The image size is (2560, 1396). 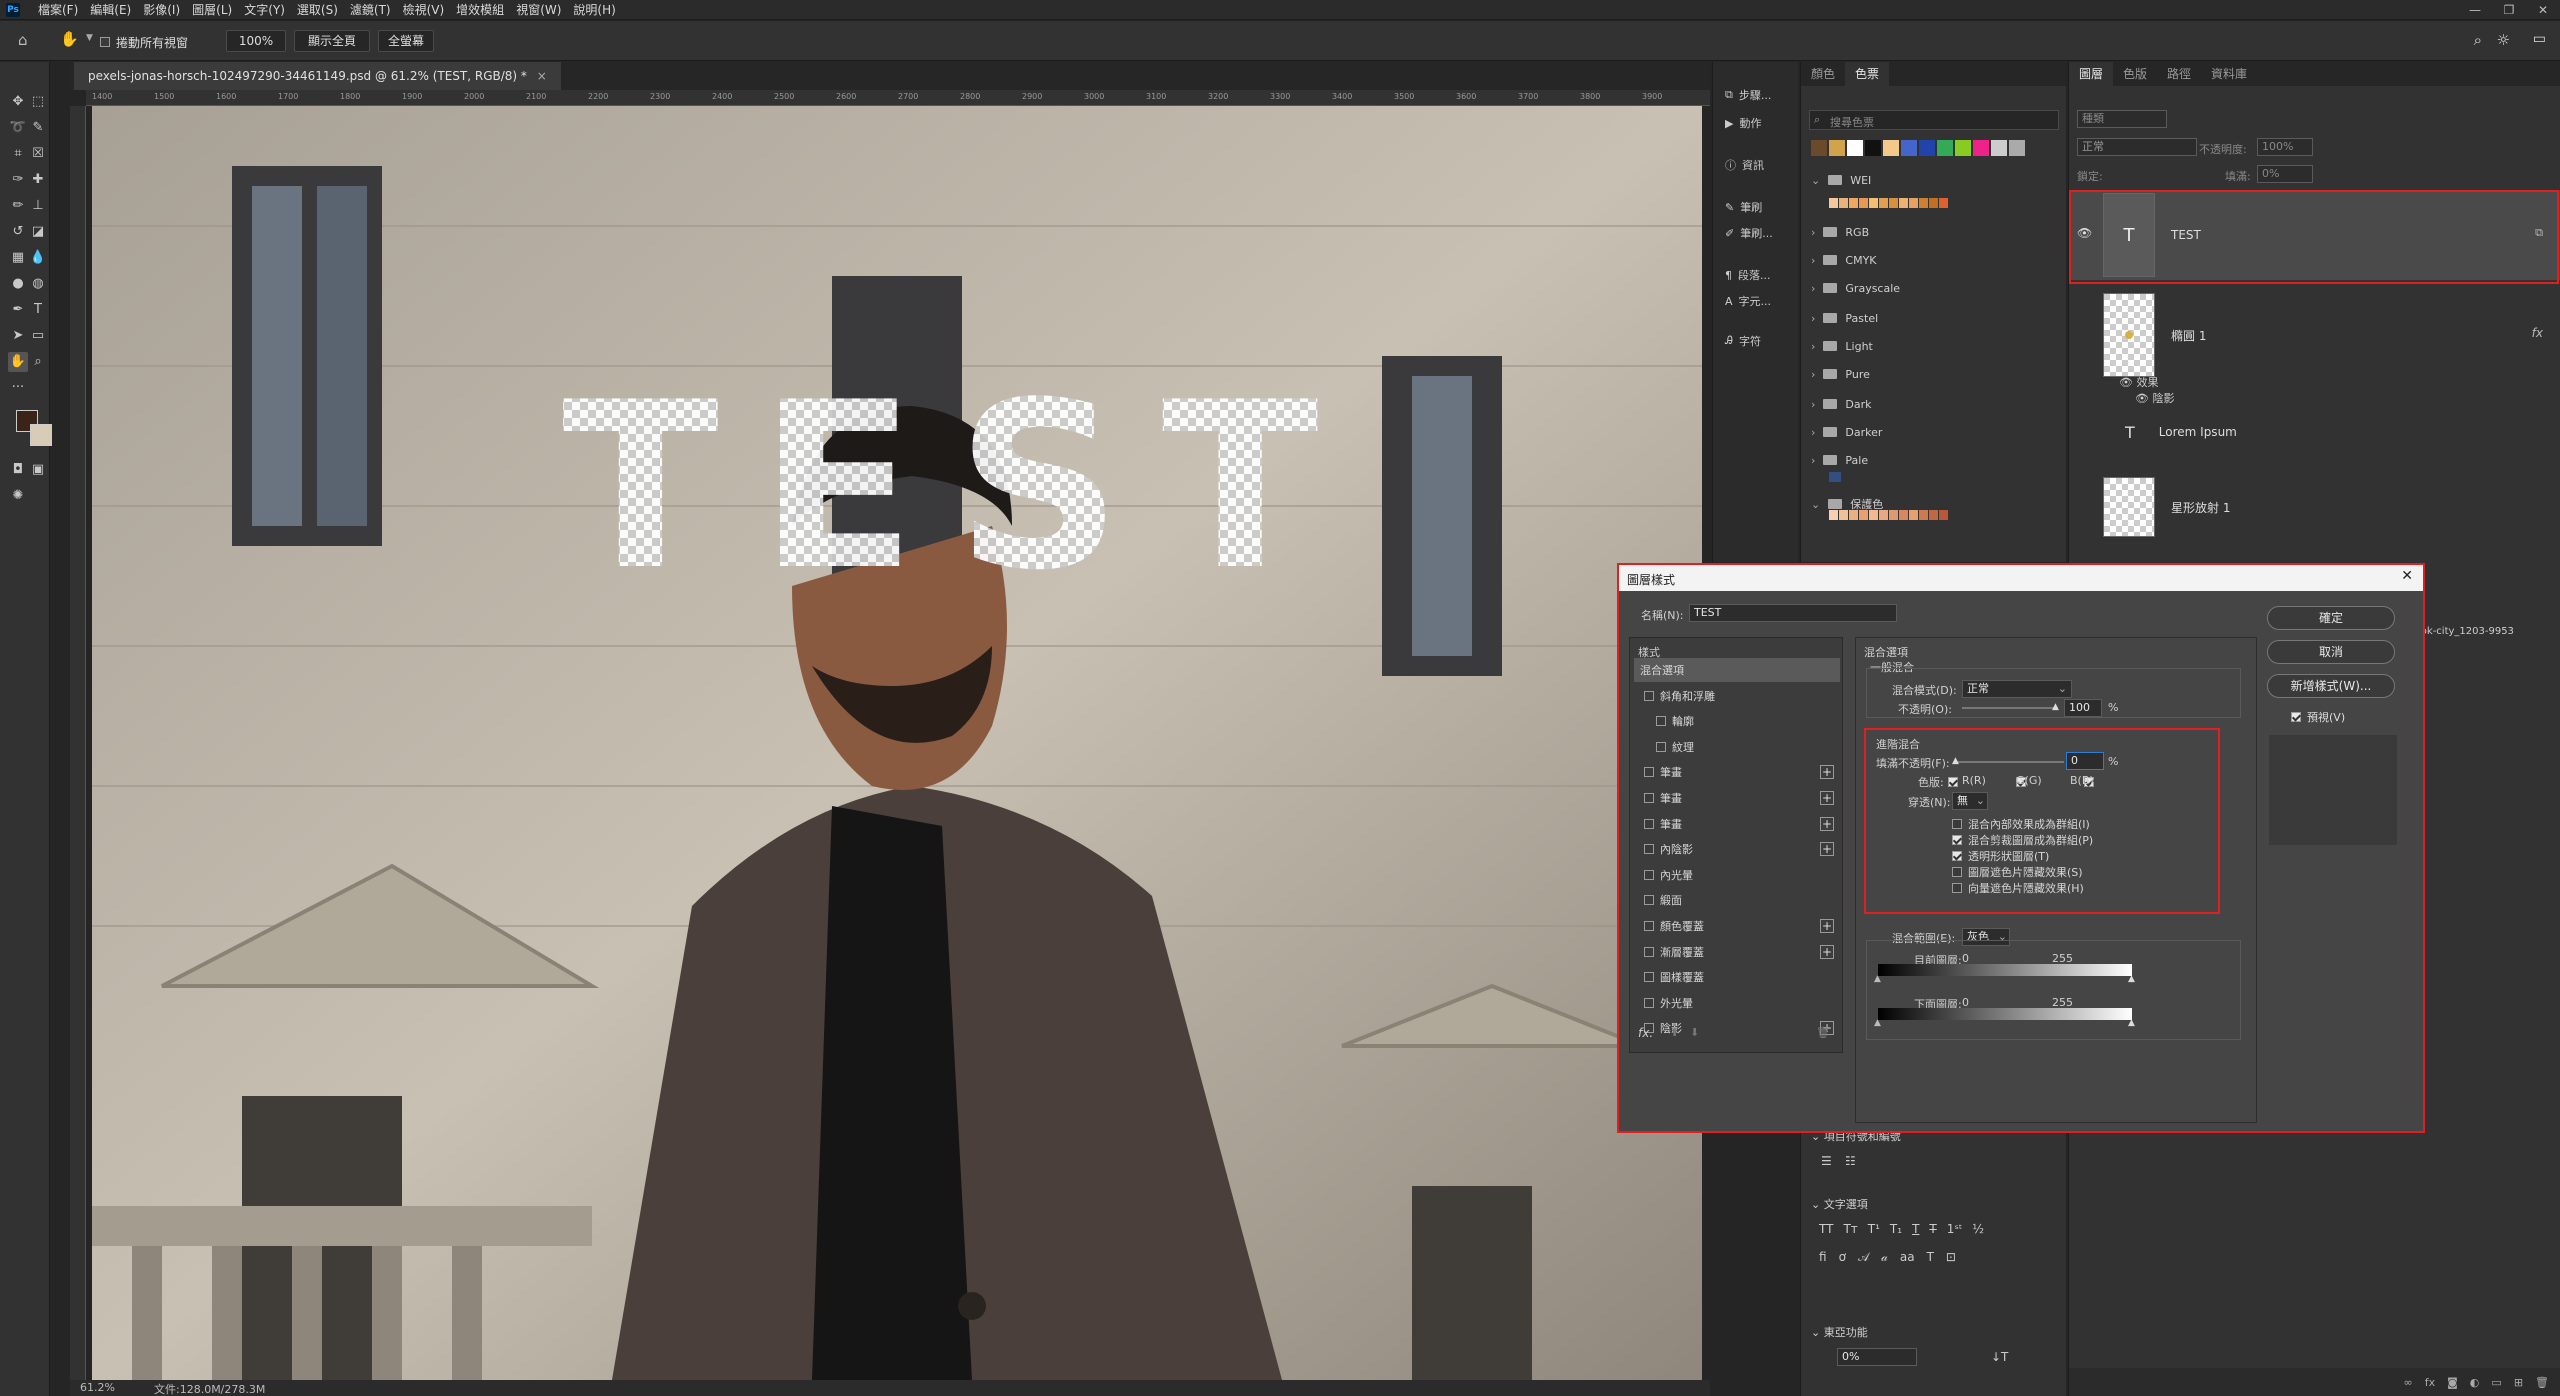 I want to click on scroll-all-checkbox, so click(x=105, y=42).